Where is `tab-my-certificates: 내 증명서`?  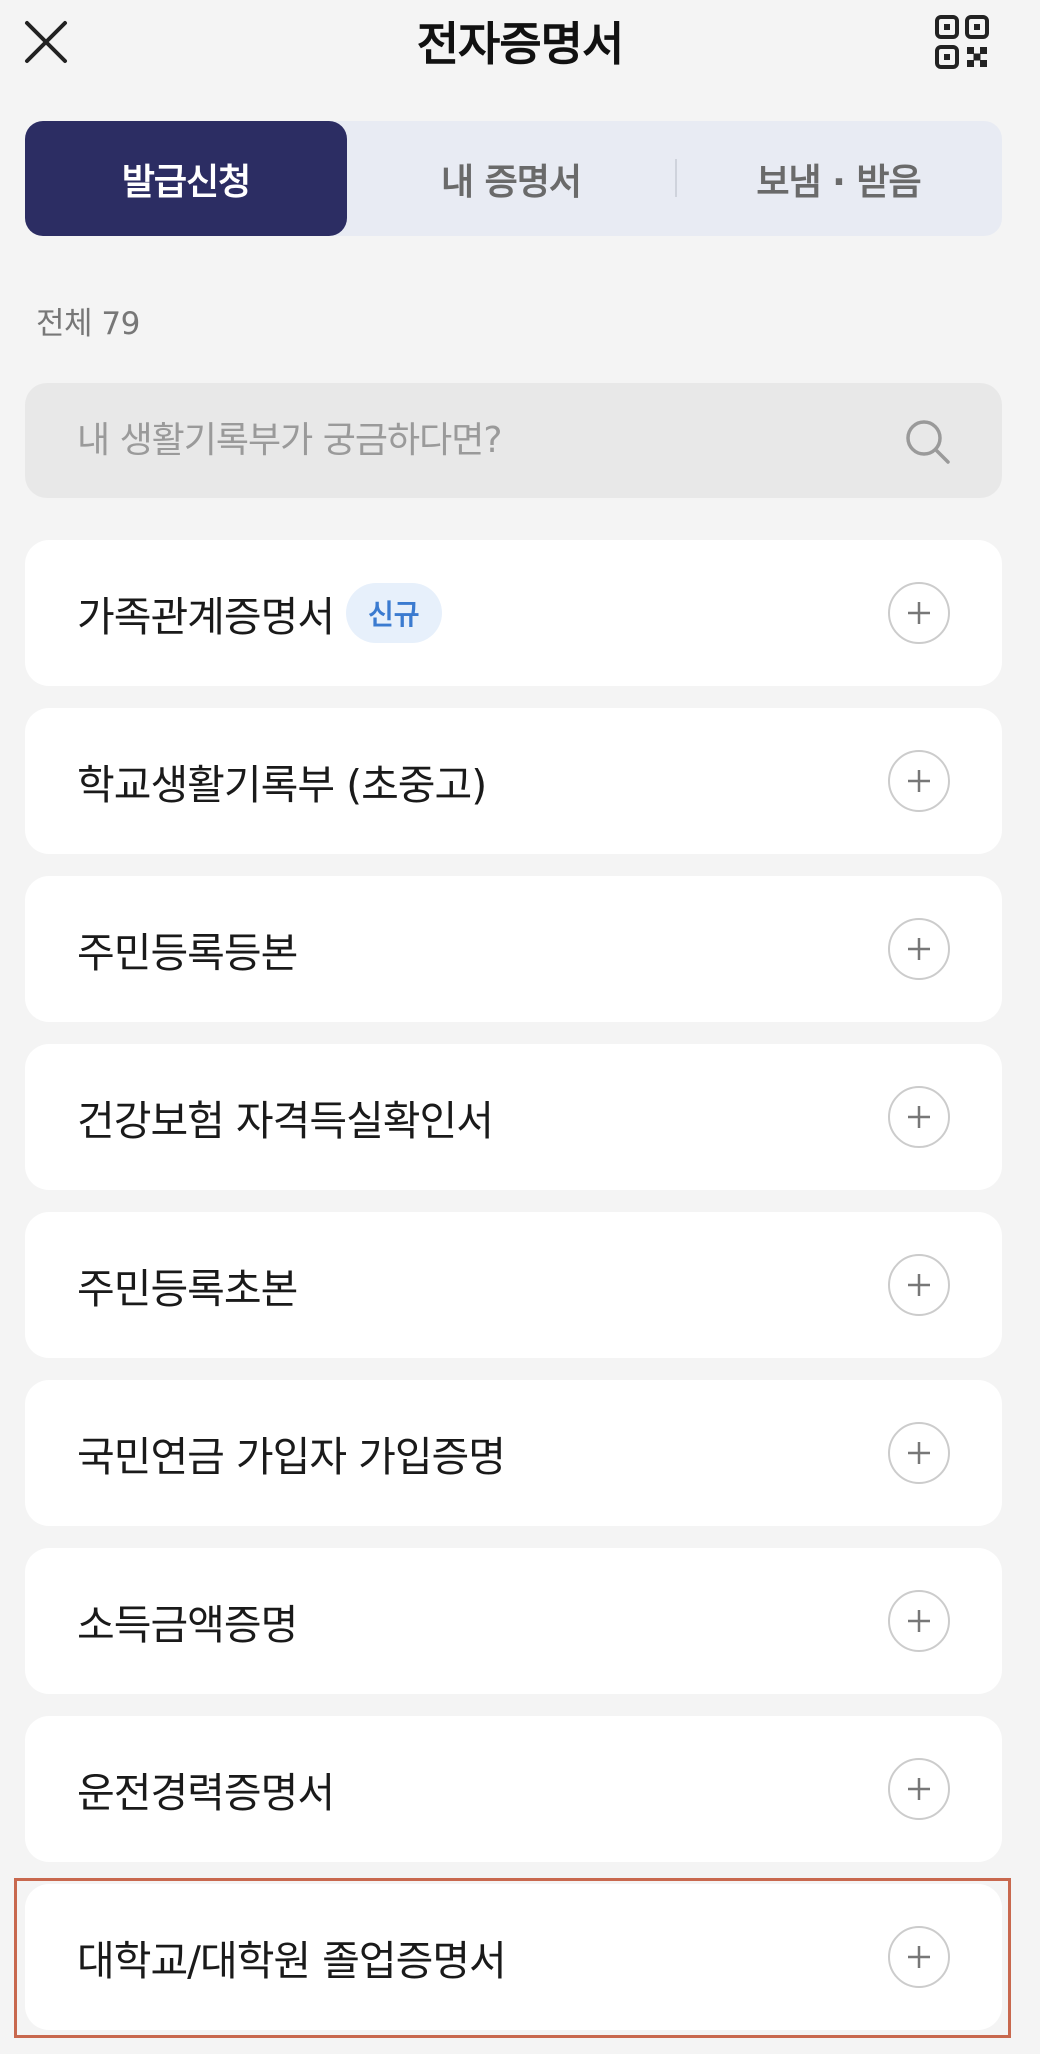
tab-my-certificates: 내 증명서 is located at coordinates (511, 178).